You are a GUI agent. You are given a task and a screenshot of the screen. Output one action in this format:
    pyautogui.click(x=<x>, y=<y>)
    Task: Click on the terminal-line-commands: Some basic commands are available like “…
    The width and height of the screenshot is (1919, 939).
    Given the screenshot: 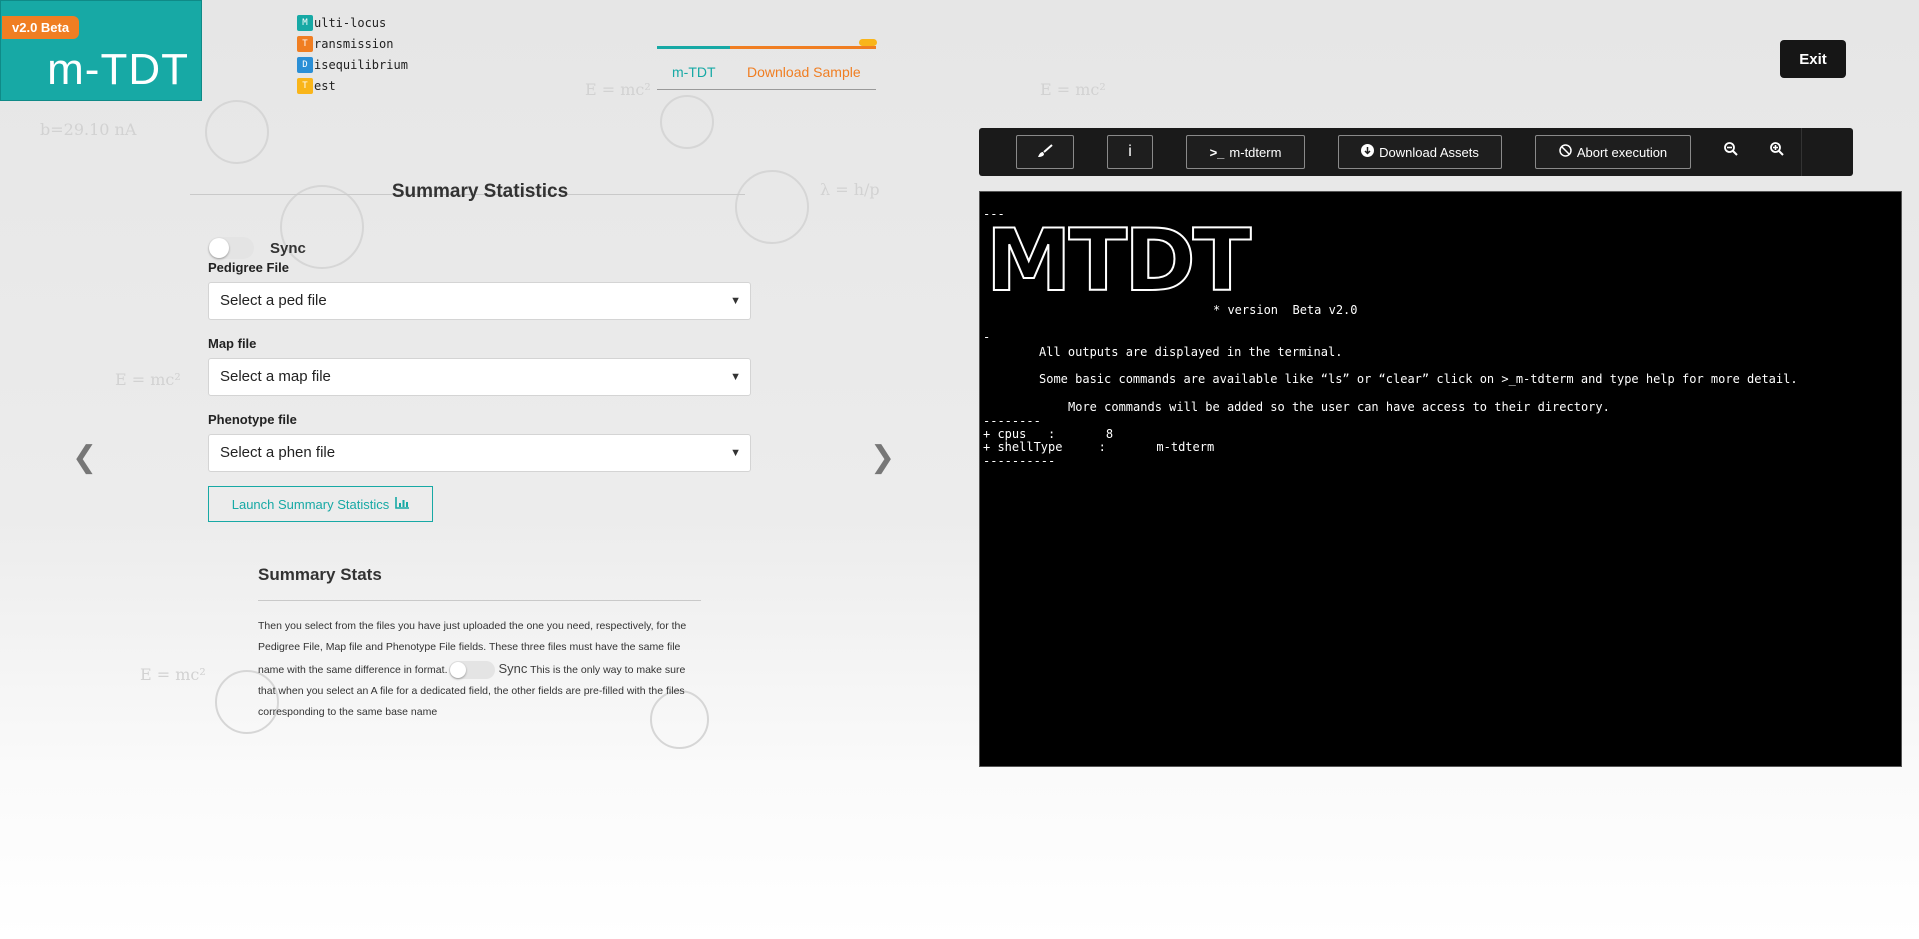 What is the action you would take?
    pyautogui.click(x=1418, y=379)
    